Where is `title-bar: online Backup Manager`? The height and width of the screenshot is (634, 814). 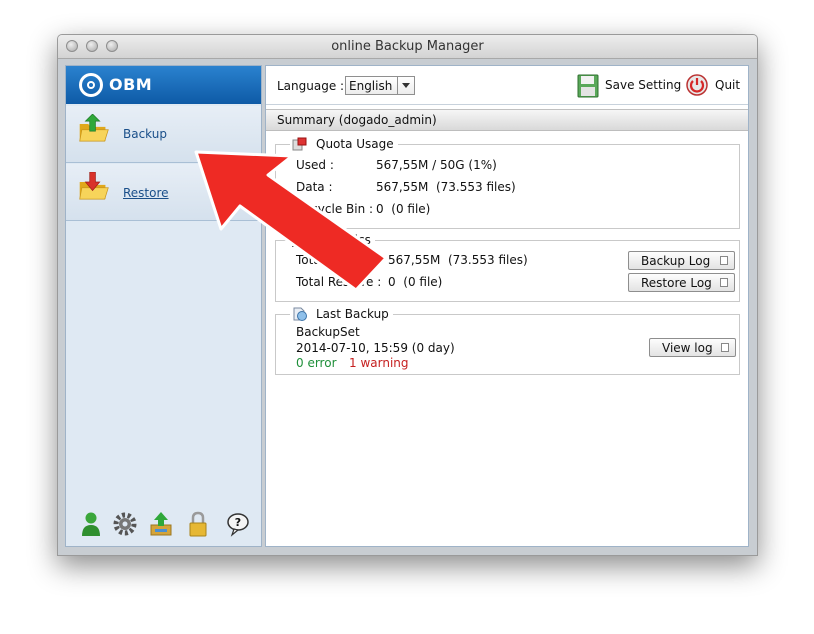
title-bar: online Backup Manager is located at coordinates (407, 47).